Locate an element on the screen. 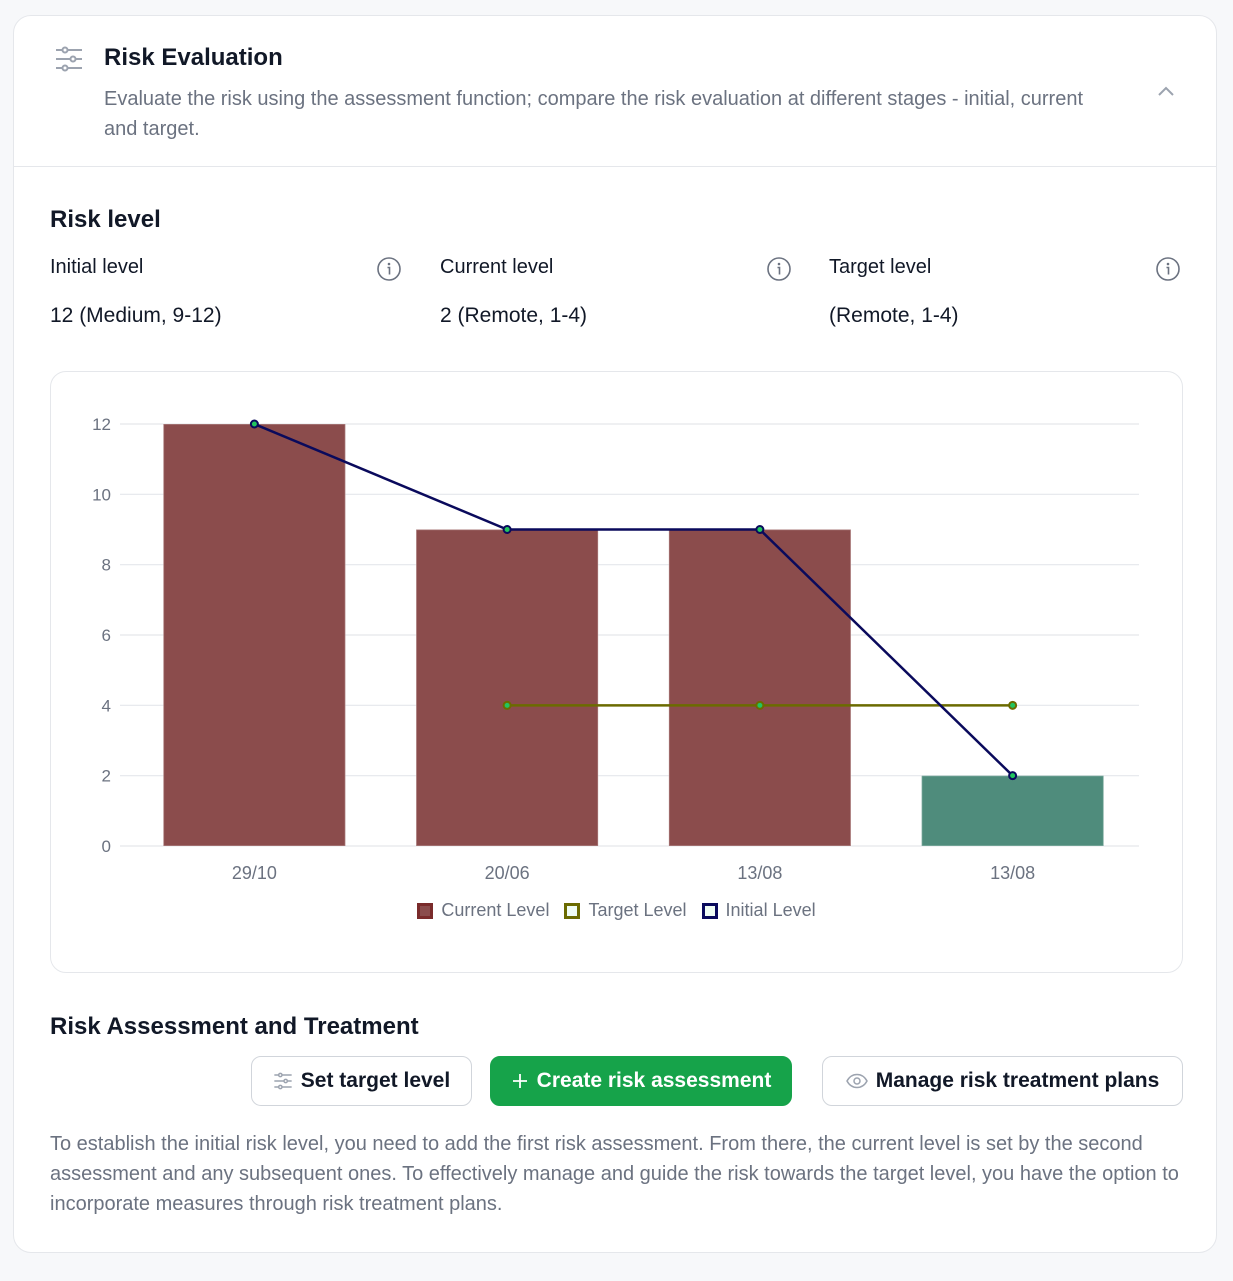  card-title: Risk Evaluation is located at coordinates (193, 57).